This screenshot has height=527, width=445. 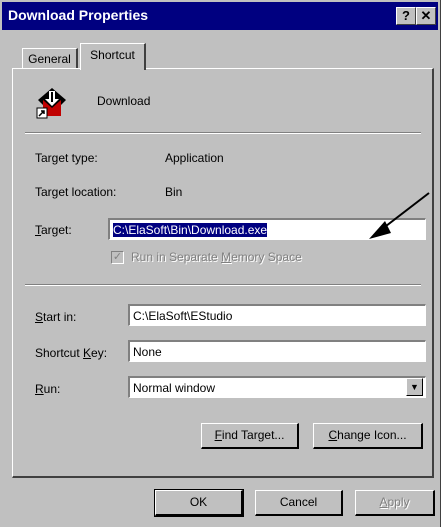 I want to click on tab-general-label: General, so click(x=49, y=59).